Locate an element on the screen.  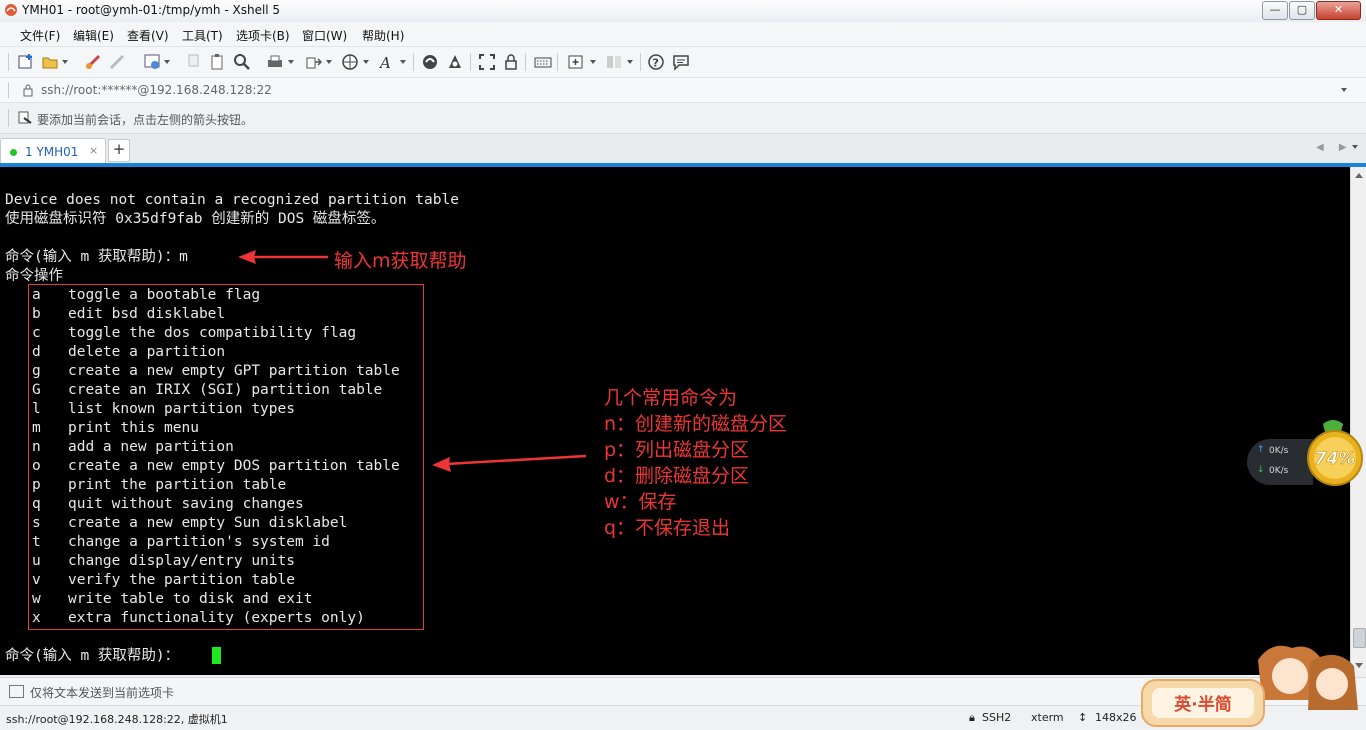
new-session-icon is located at coordinates (26, 62).